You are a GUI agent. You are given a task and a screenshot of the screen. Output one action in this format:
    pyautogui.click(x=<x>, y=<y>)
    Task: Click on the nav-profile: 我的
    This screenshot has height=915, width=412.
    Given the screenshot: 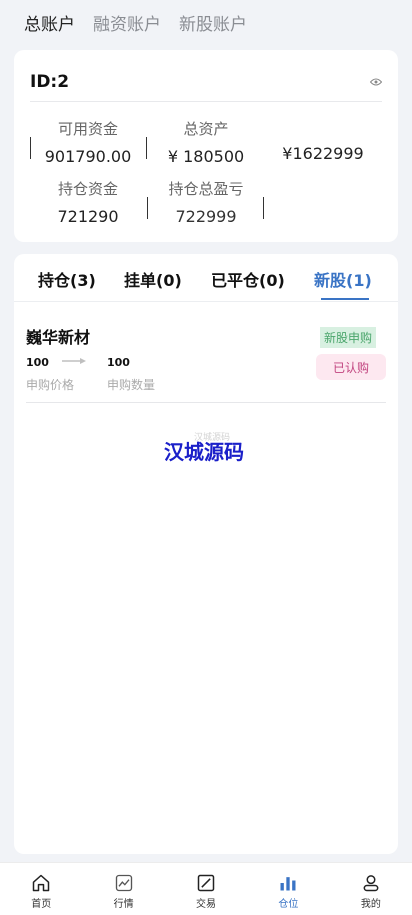 What is the action you would take?
    pyautogui.click(x=371, y=889)
    